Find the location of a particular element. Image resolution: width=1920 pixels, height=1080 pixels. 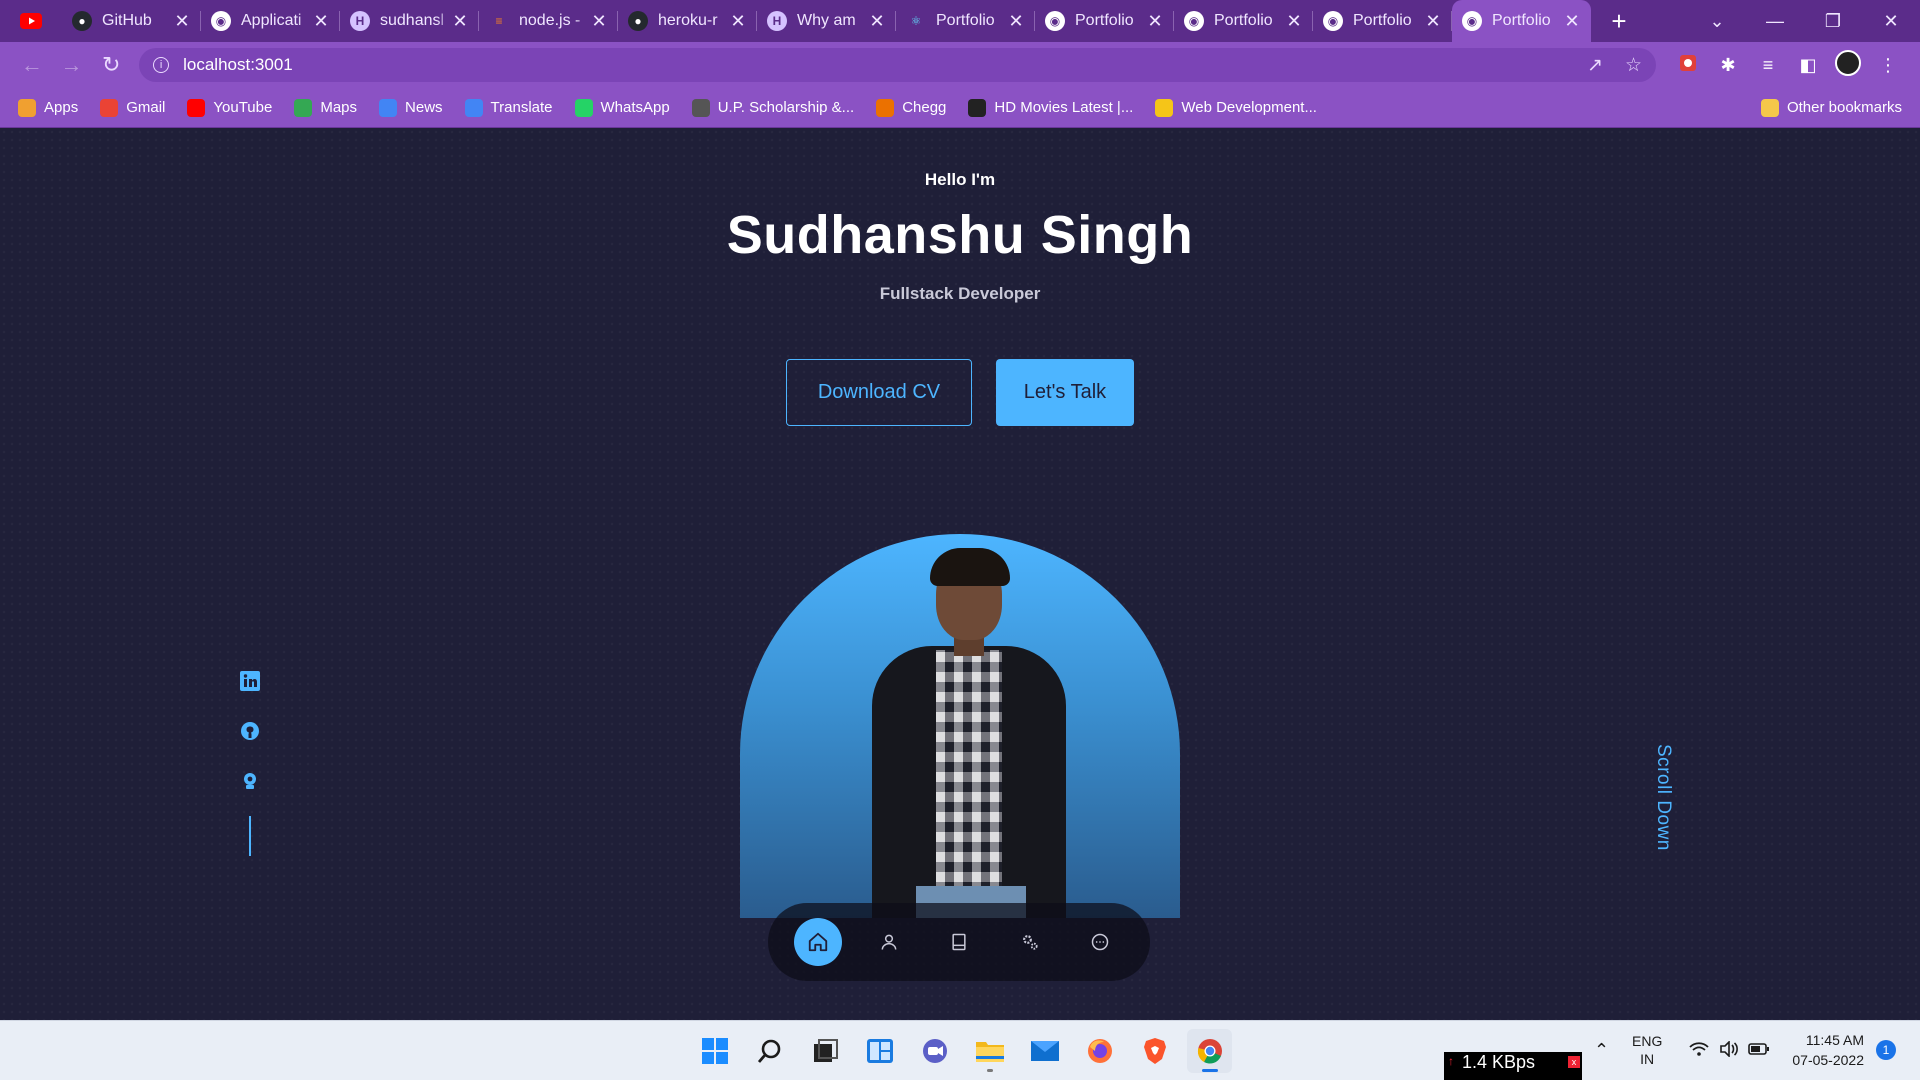

nav-contact is located at coordinates (1100, 942).